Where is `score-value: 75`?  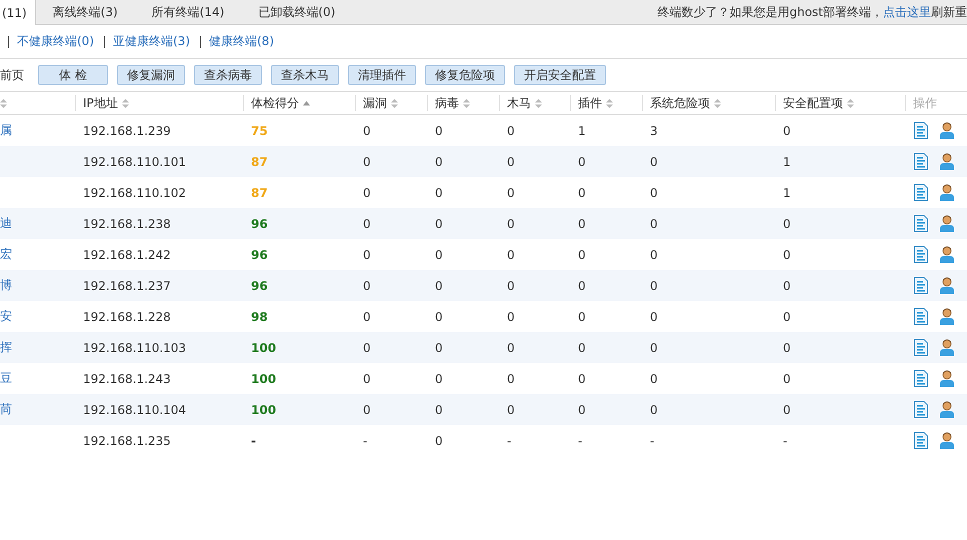
score-value: 75 is located at coordinates (259, 131).